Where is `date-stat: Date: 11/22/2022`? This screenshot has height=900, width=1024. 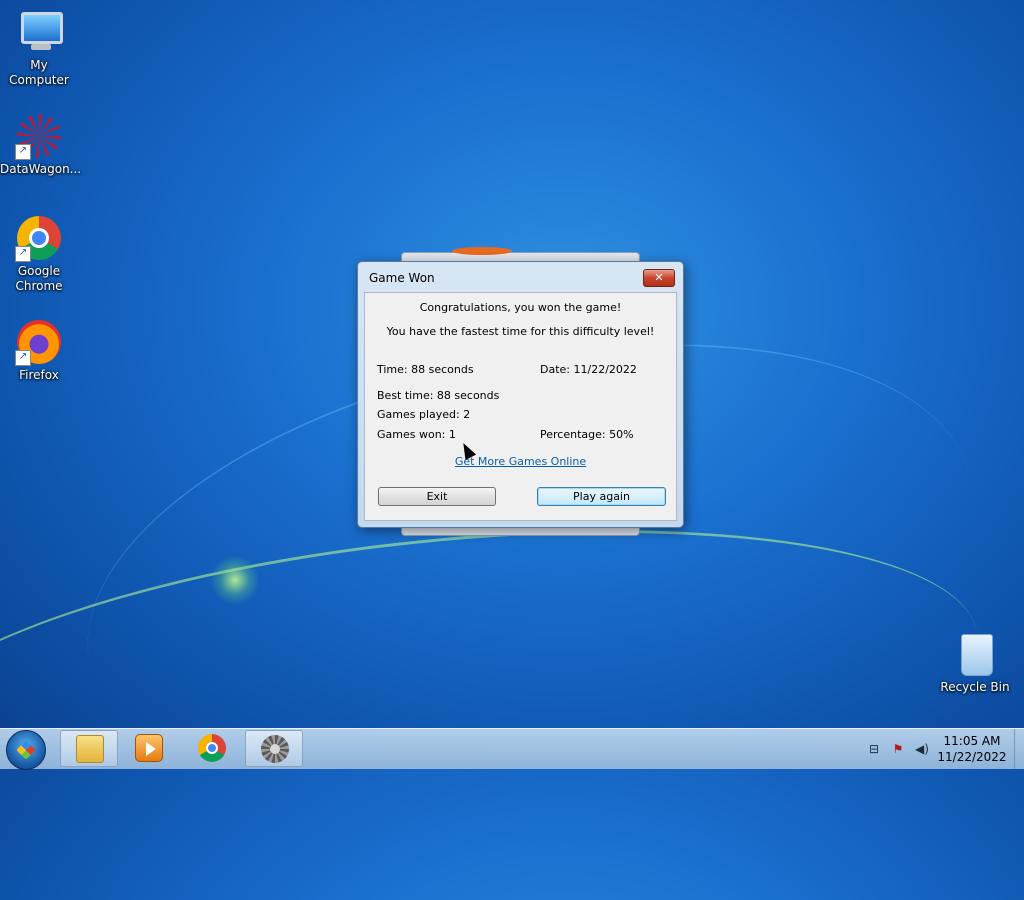 date-stat: Date: 11/22/2022 is located at coordinates (588, 369).